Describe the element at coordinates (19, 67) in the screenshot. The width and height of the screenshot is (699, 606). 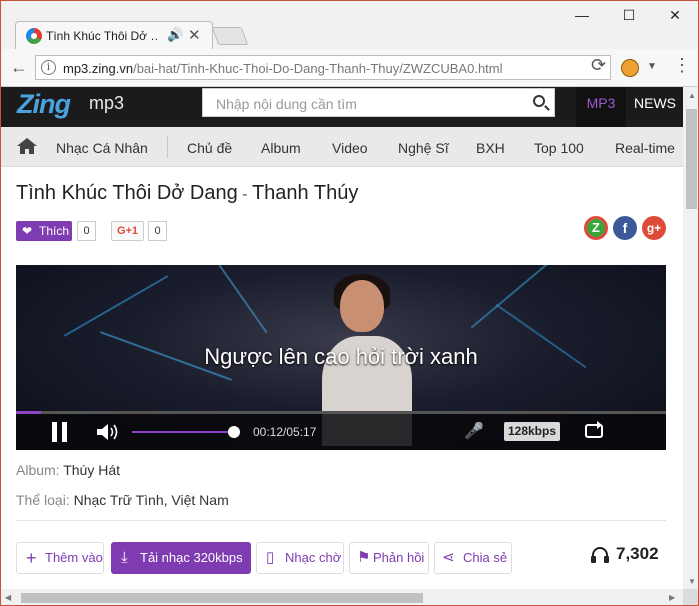
I see `back-arrow-icon: ←` at that location.